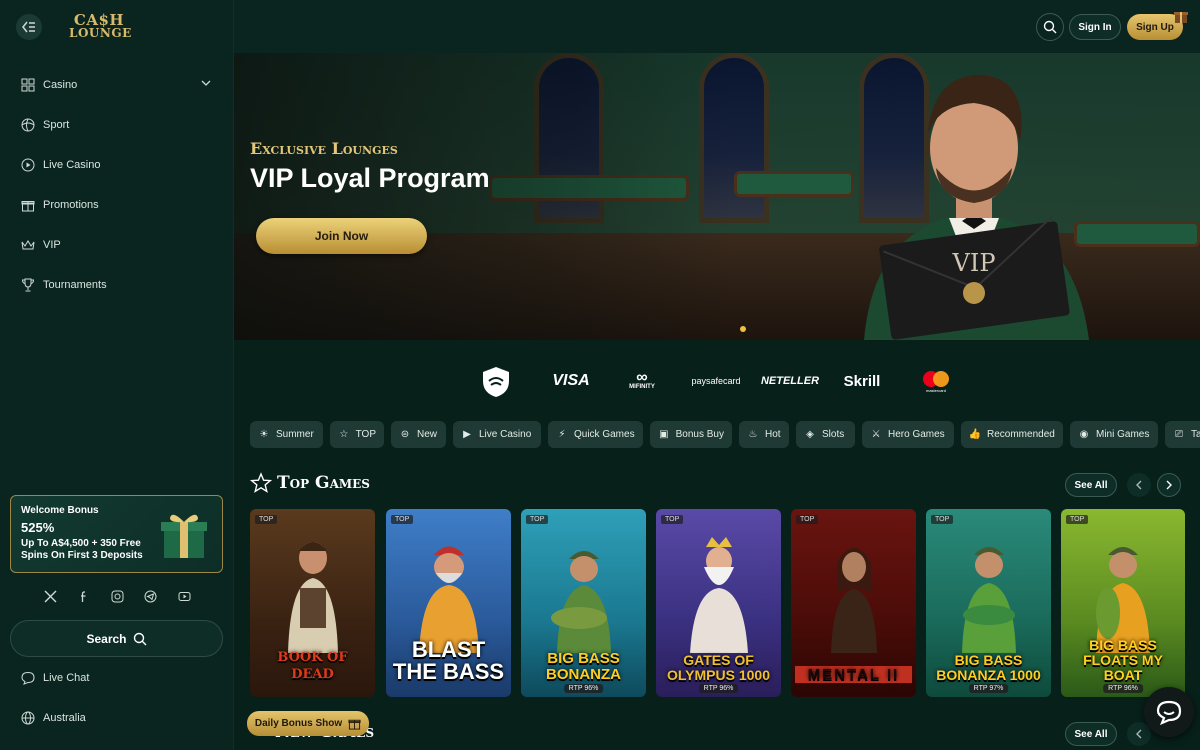 The height and width of the screenshot is (750, 1200). I want to click on sidebar-item-live-chat: Live Chat, so click(117, 678).